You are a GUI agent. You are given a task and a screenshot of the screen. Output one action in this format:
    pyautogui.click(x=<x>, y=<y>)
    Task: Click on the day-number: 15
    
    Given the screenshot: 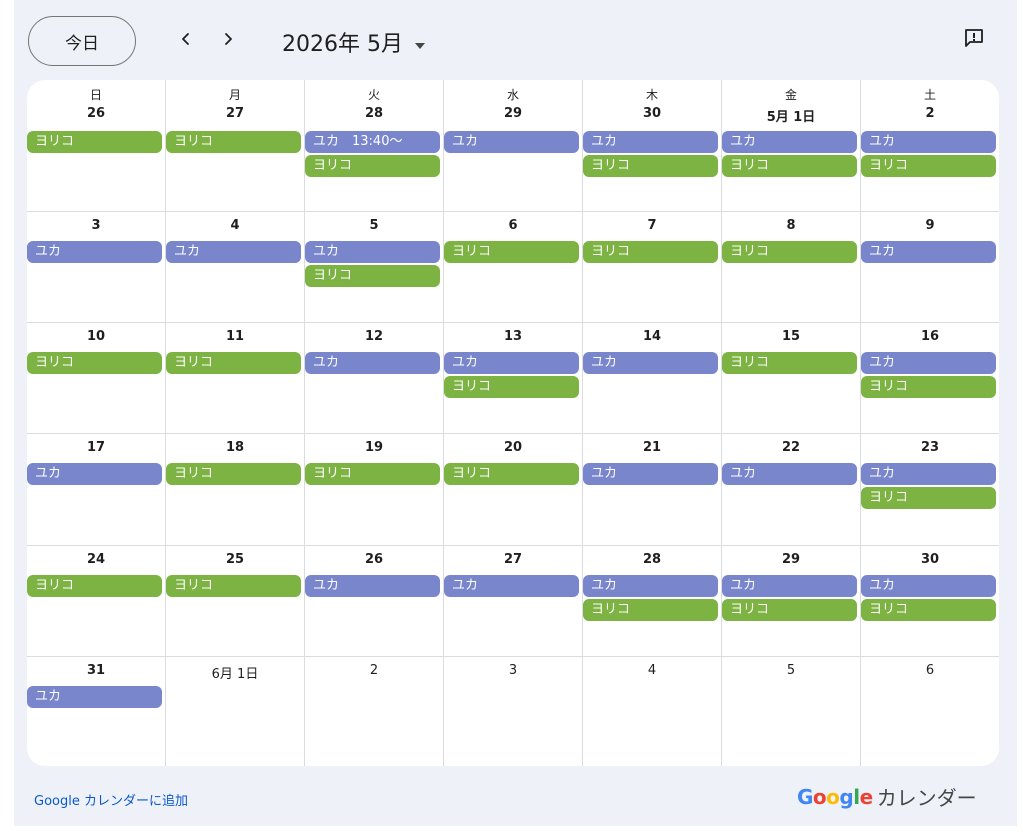 What is the action you would take?
    pyautogui.click(x=791, y=336)
    